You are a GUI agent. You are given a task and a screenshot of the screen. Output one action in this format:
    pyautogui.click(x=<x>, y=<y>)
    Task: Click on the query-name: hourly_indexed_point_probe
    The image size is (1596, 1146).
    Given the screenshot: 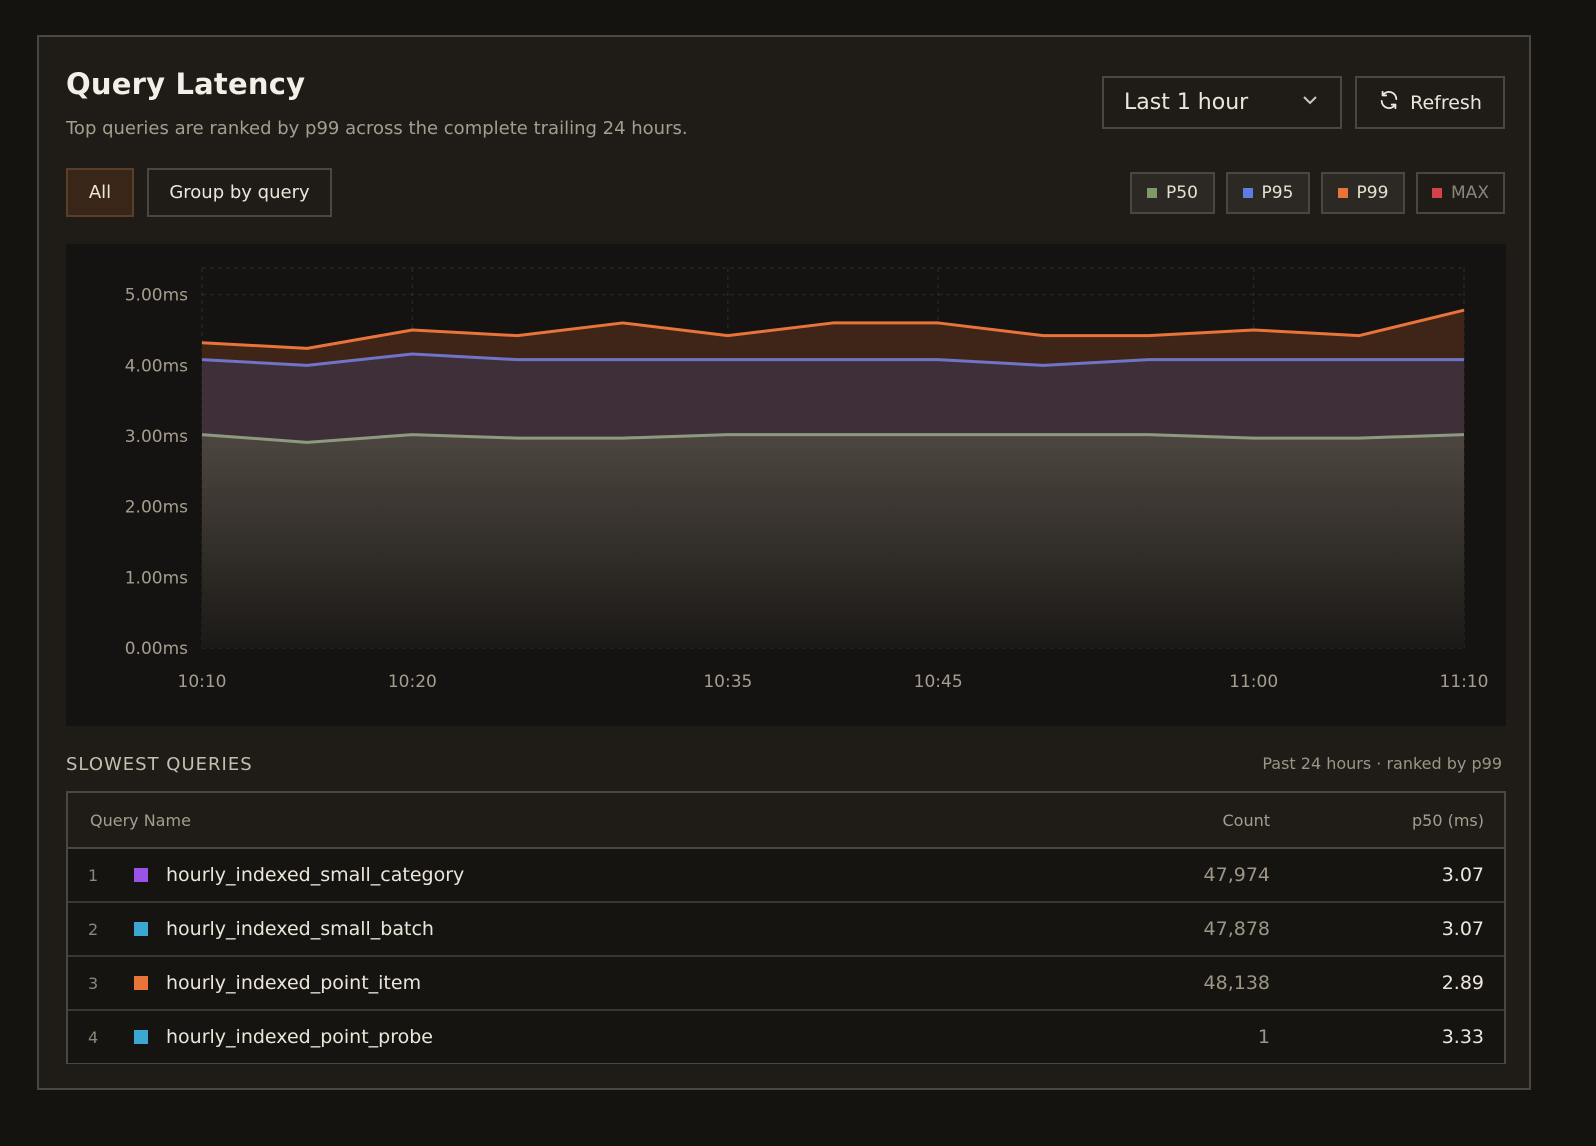 What is the action you would take?
    pyautogui.click(x=299, y=1037)
    